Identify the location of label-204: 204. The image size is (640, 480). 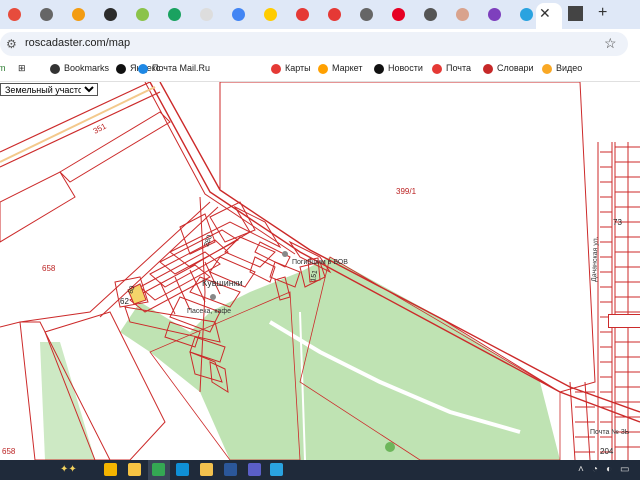
(607, 451).